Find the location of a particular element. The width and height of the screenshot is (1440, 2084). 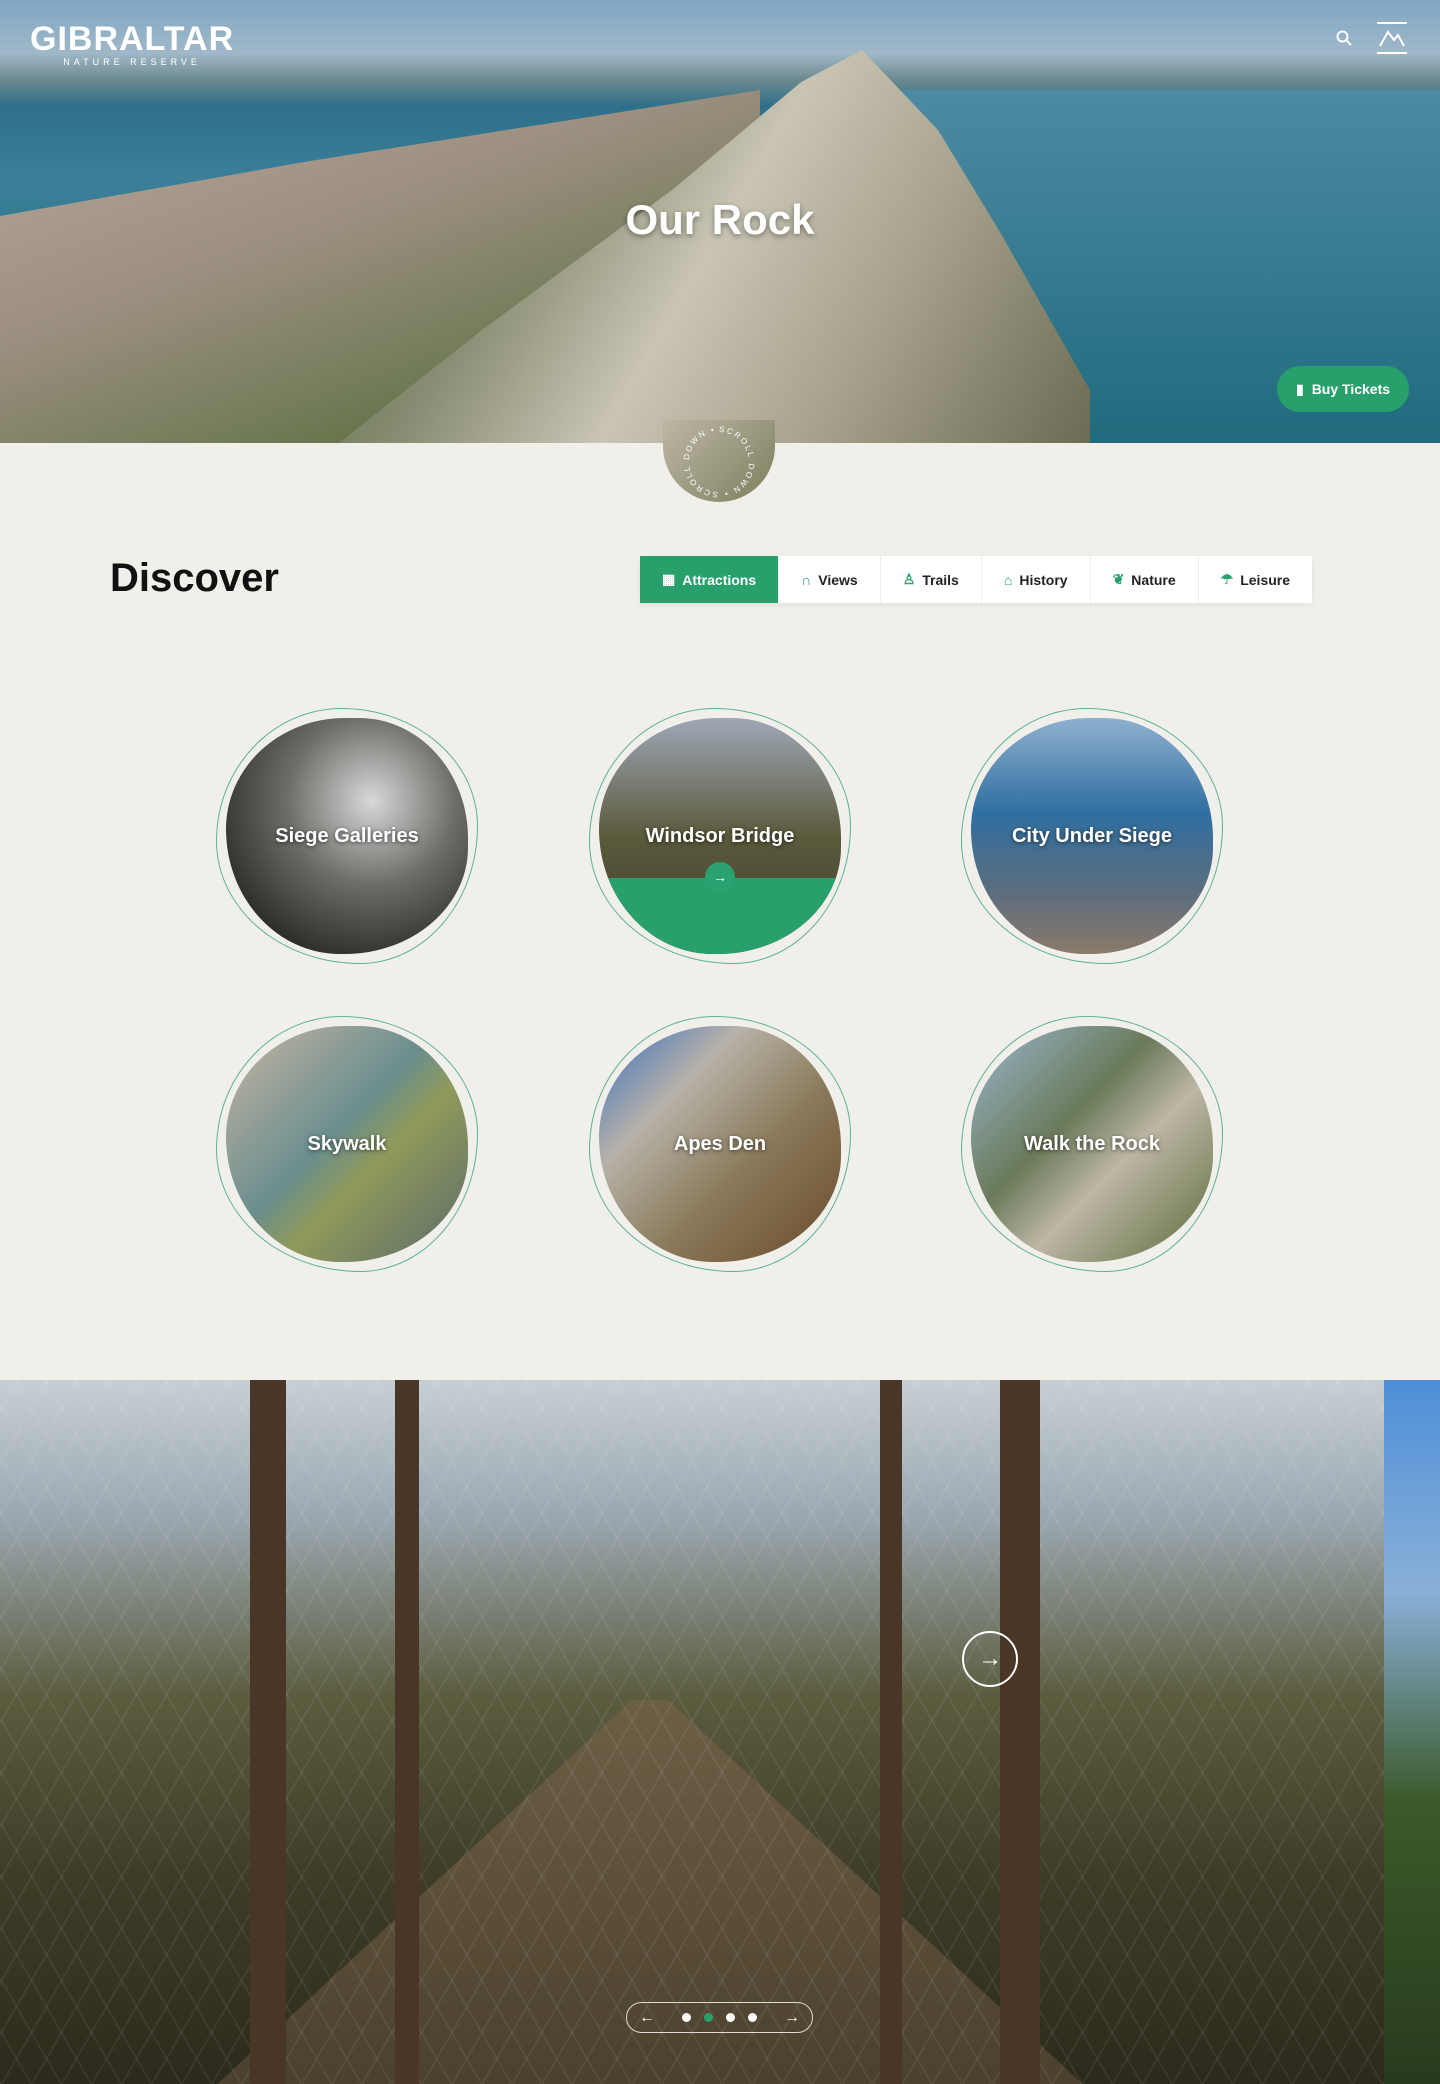

leaf-icon: ❦ is located at coordinates (1118, 579).